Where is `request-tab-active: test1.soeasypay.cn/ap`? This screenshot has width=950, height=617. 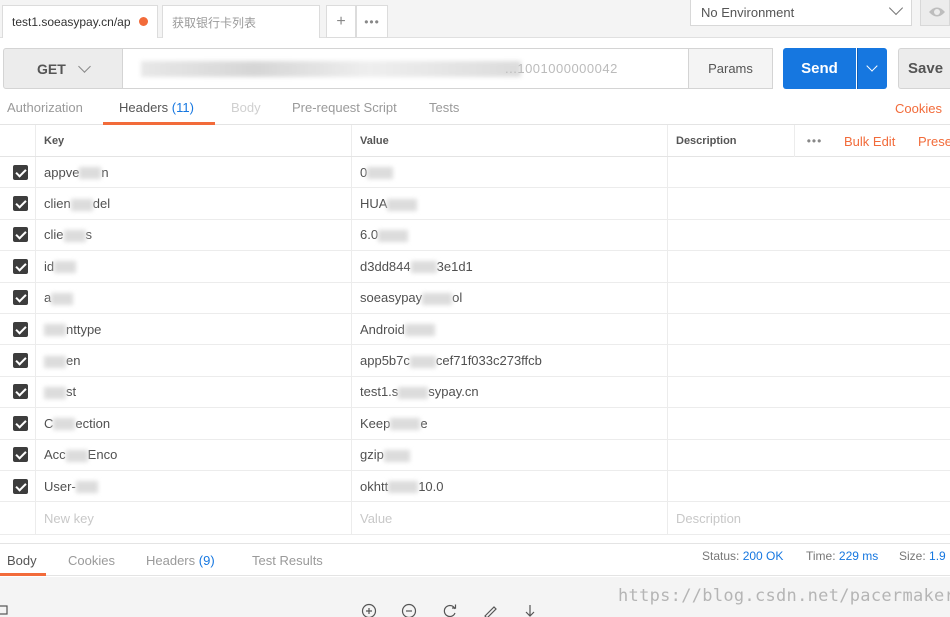
request-tab-active: test1.soeasypay.cn/ap is located at coordinates (80, 21).